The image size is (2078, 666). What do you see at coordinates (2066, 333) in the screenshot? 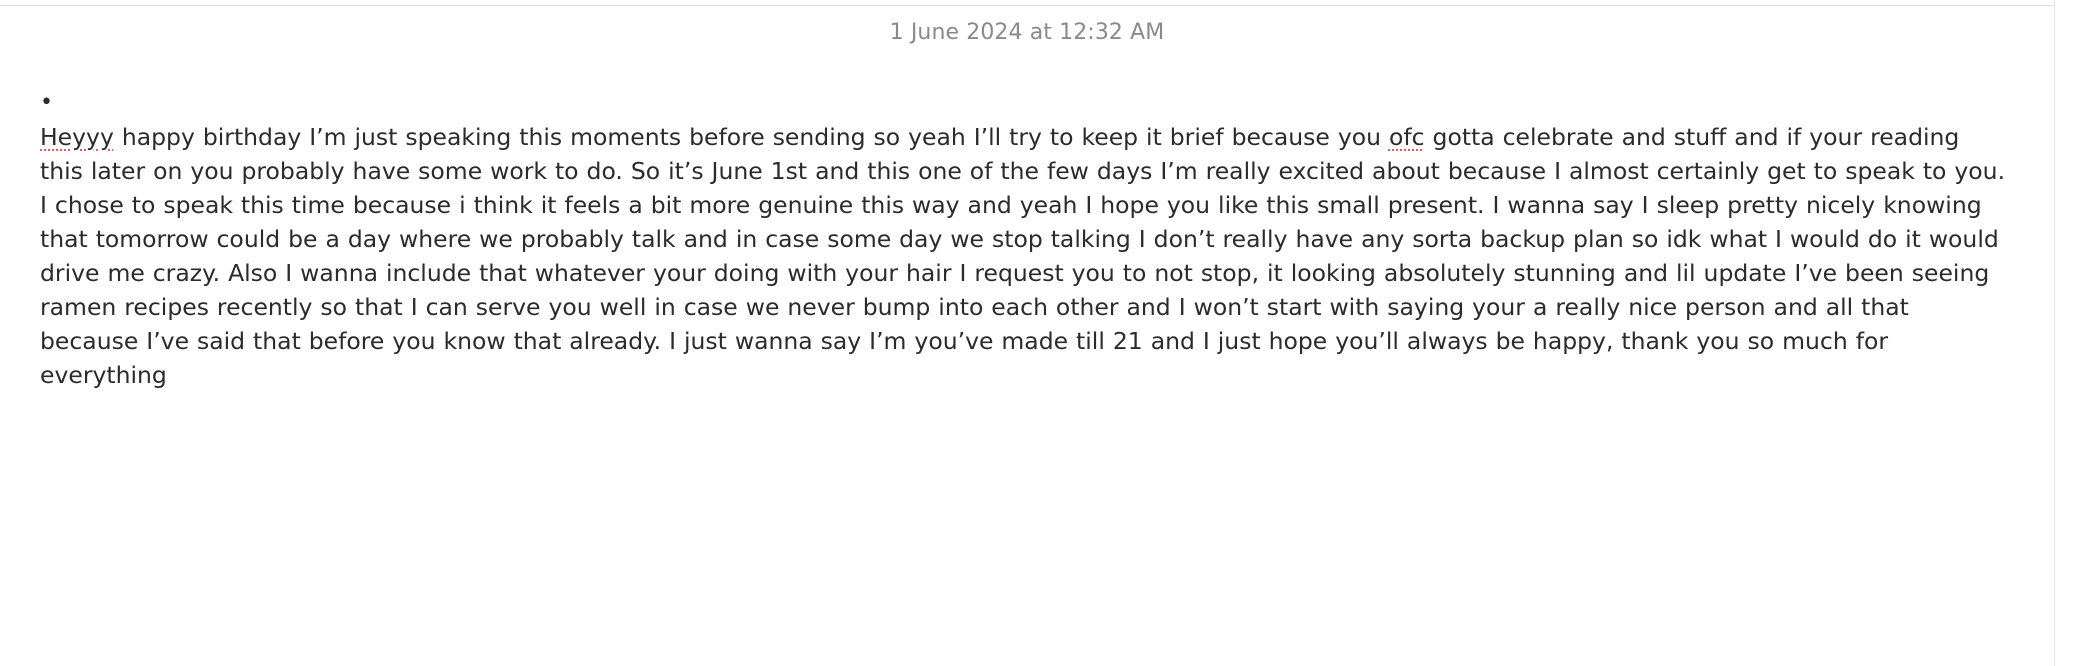
I see `right-gutter` at bounding box center [2066, 333].